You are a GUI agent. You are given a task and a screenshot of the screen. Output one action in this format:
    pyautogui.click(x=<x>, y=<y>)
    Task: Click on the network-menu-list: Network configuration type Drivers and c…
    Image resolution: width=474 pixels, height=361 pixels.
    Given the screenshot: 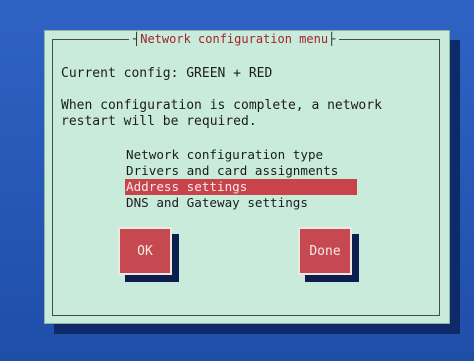 What is the action you would take?
    pyautogui.click(x=241, y=179)
    